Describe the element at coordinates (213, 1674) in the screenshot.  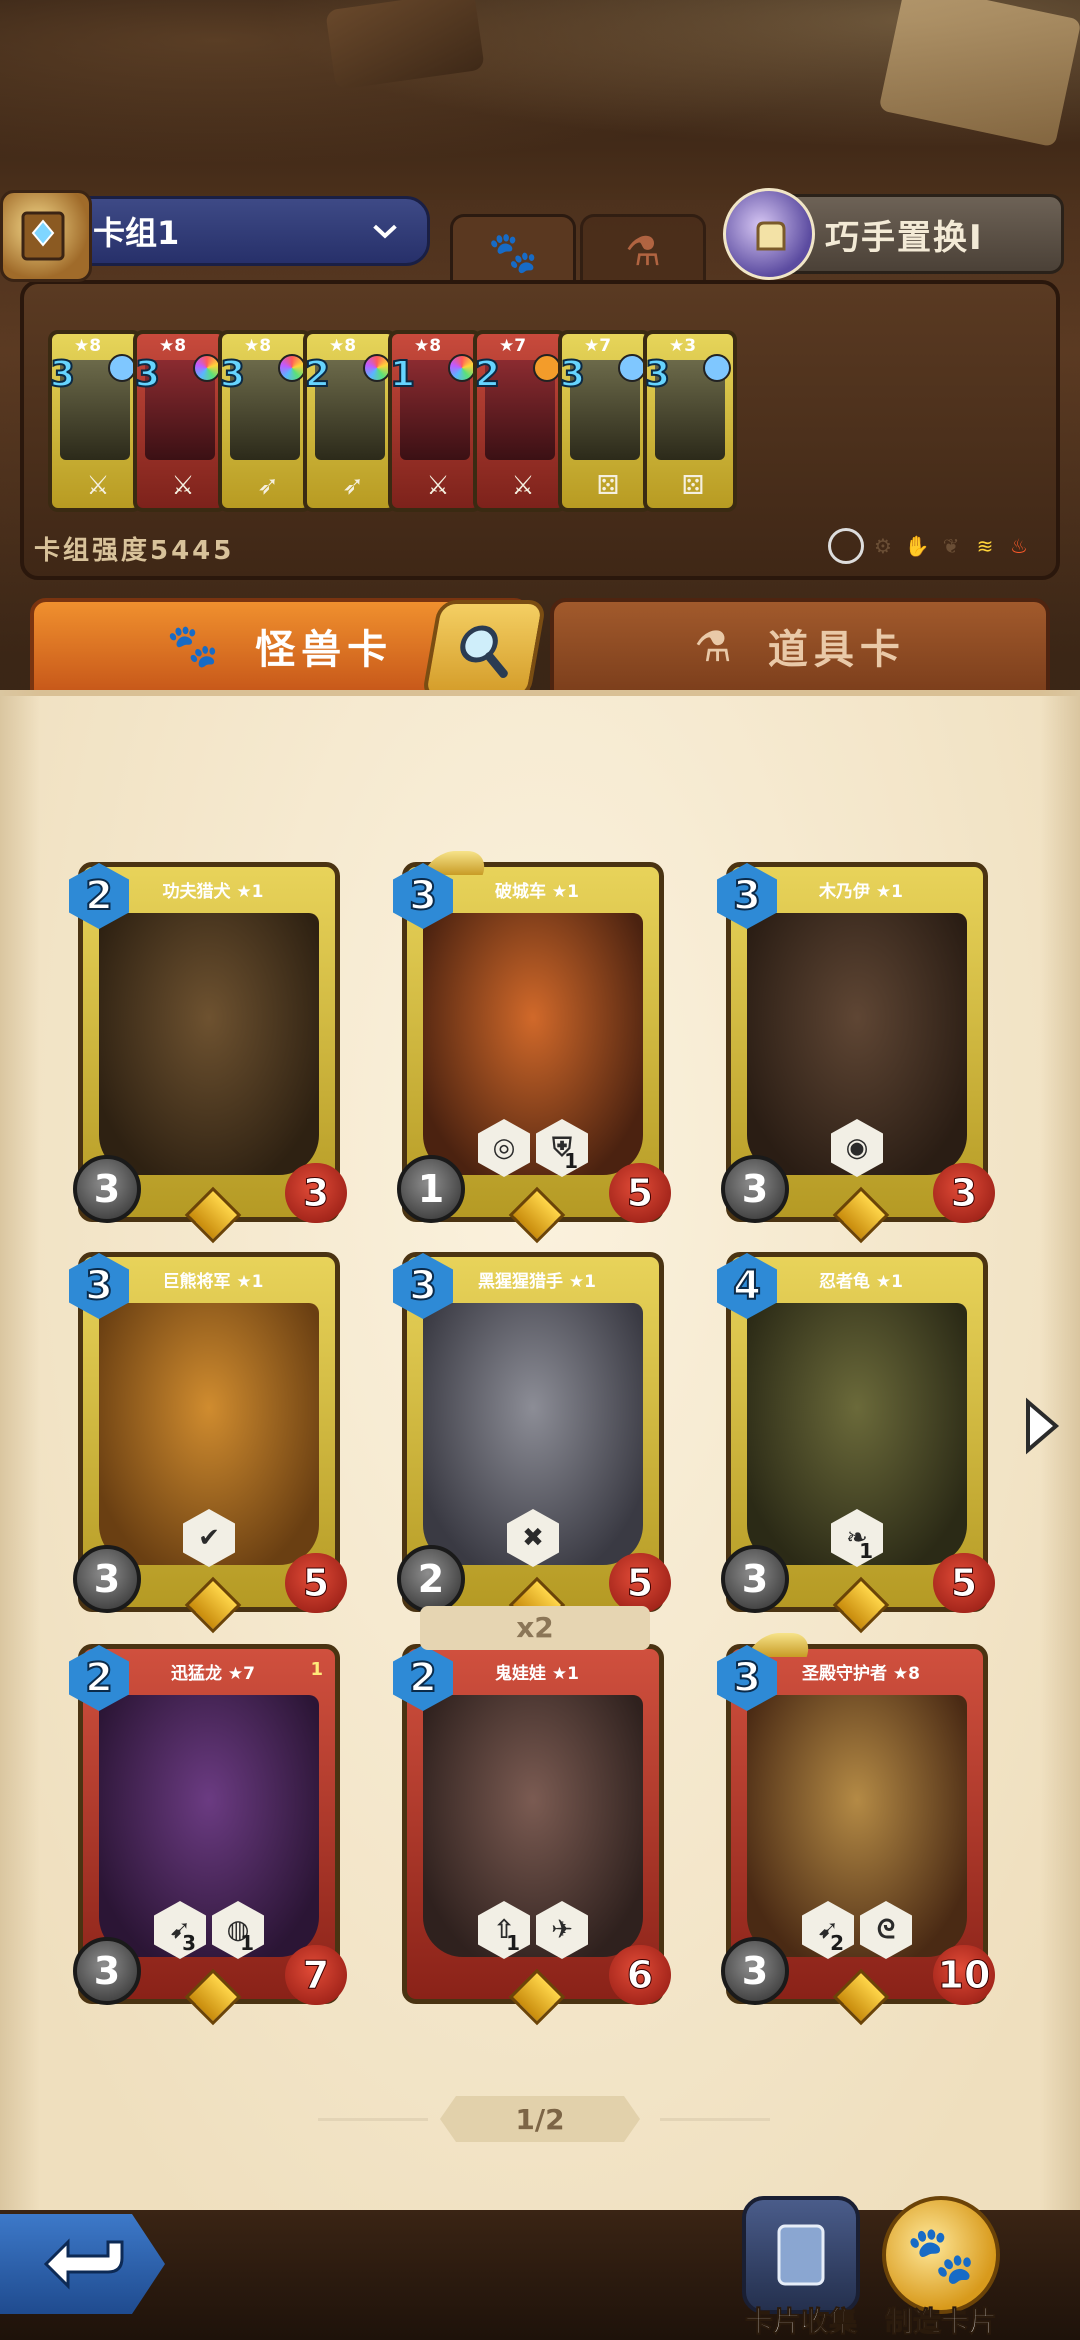
I see `card-name: 迅猛龙 ★7` at that location.